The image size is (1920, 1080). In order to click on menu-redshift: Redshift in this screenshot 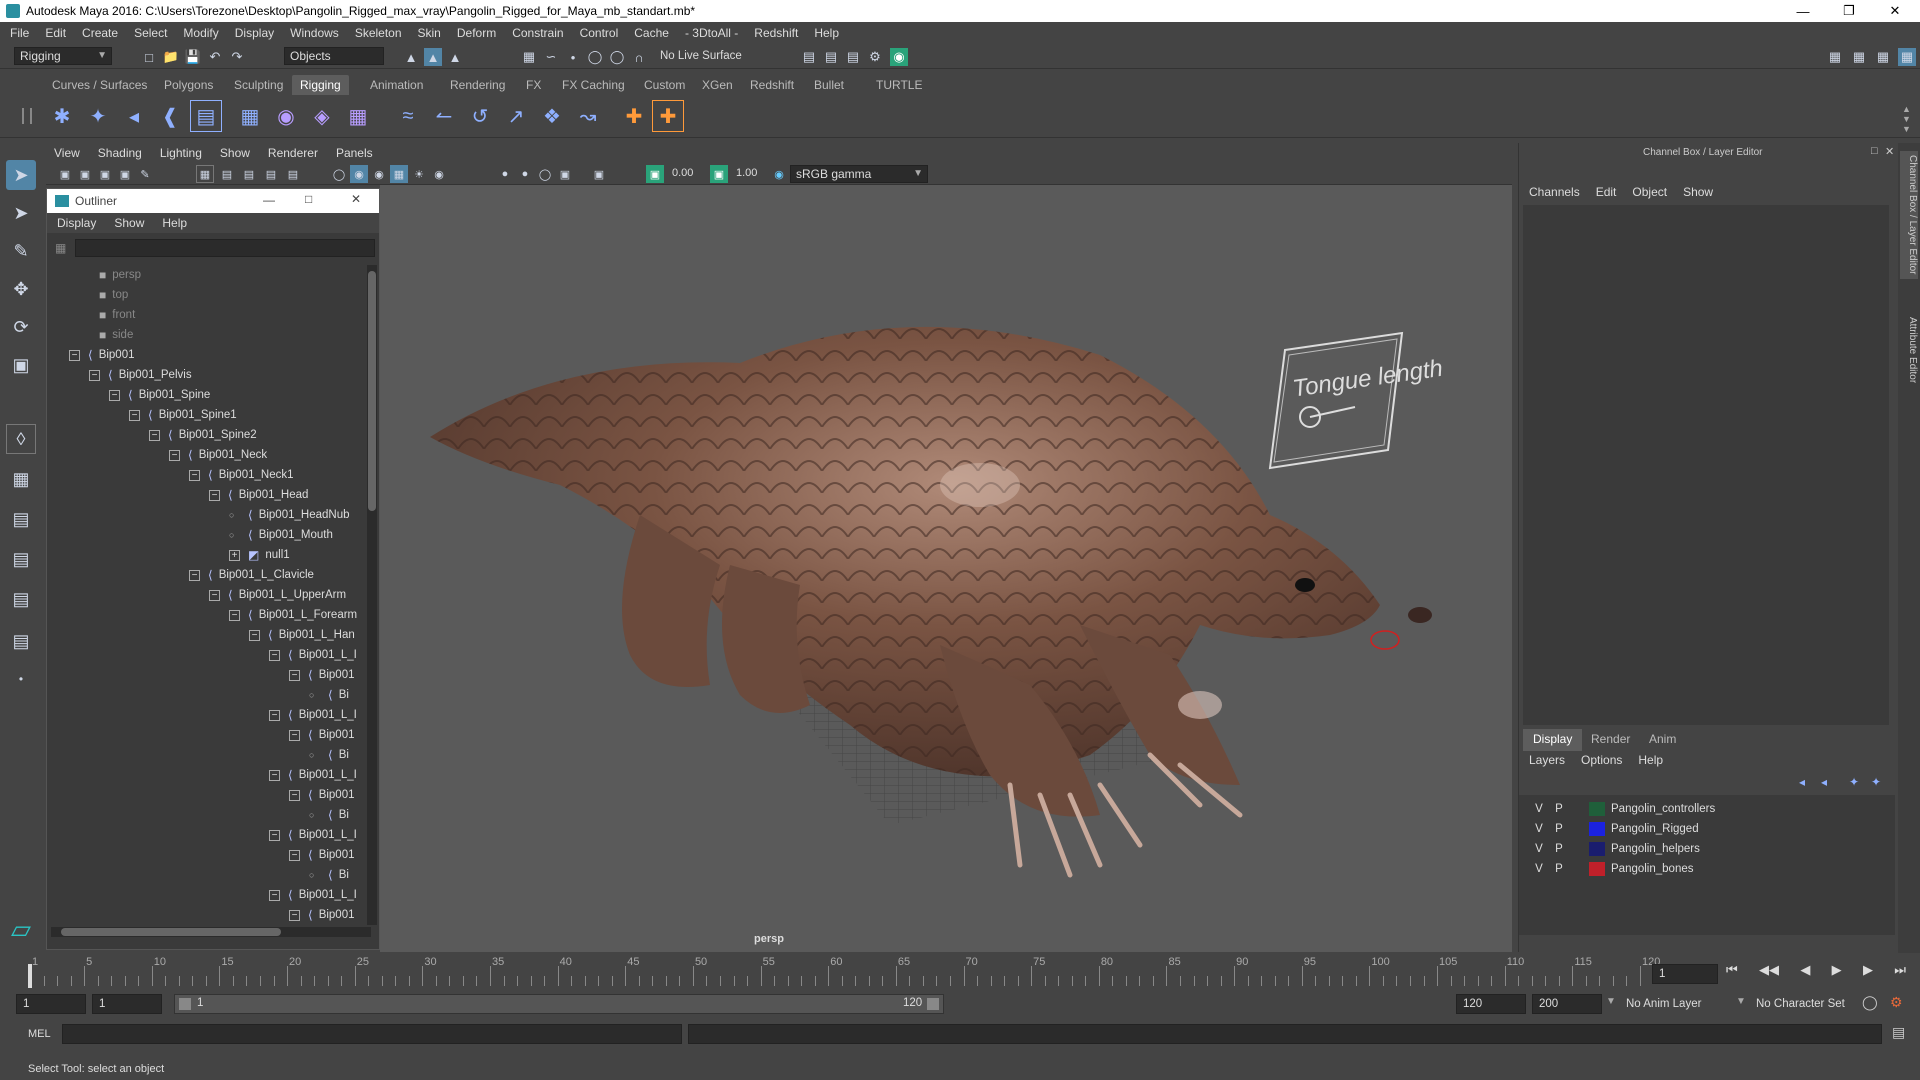, I will do `click(776, 33)`.